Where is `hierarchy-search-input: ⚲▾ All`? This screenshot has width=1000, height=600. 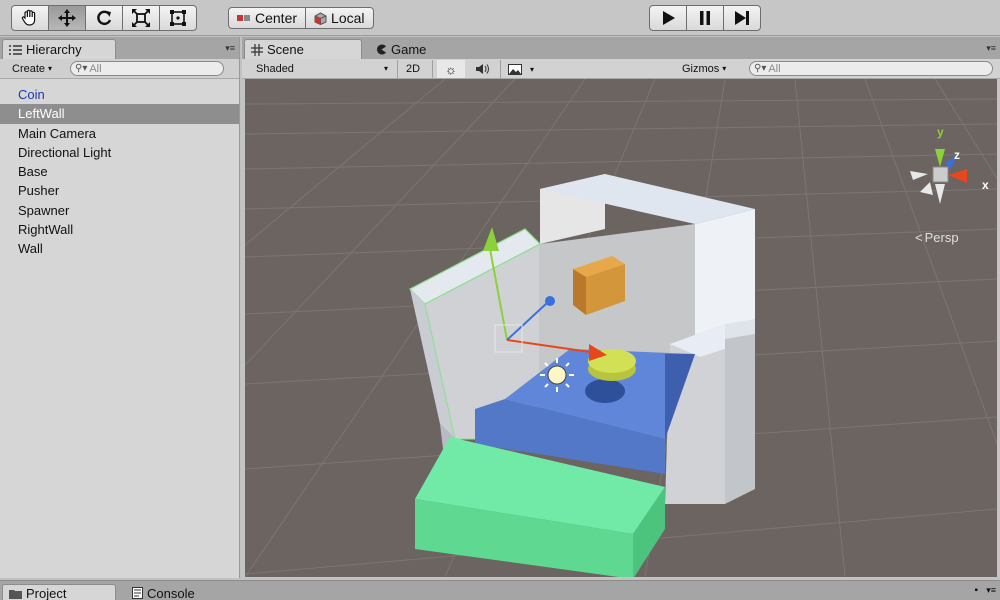 hierarchy-search-input: ⚲▾ All is located at coordinates (147, 68).